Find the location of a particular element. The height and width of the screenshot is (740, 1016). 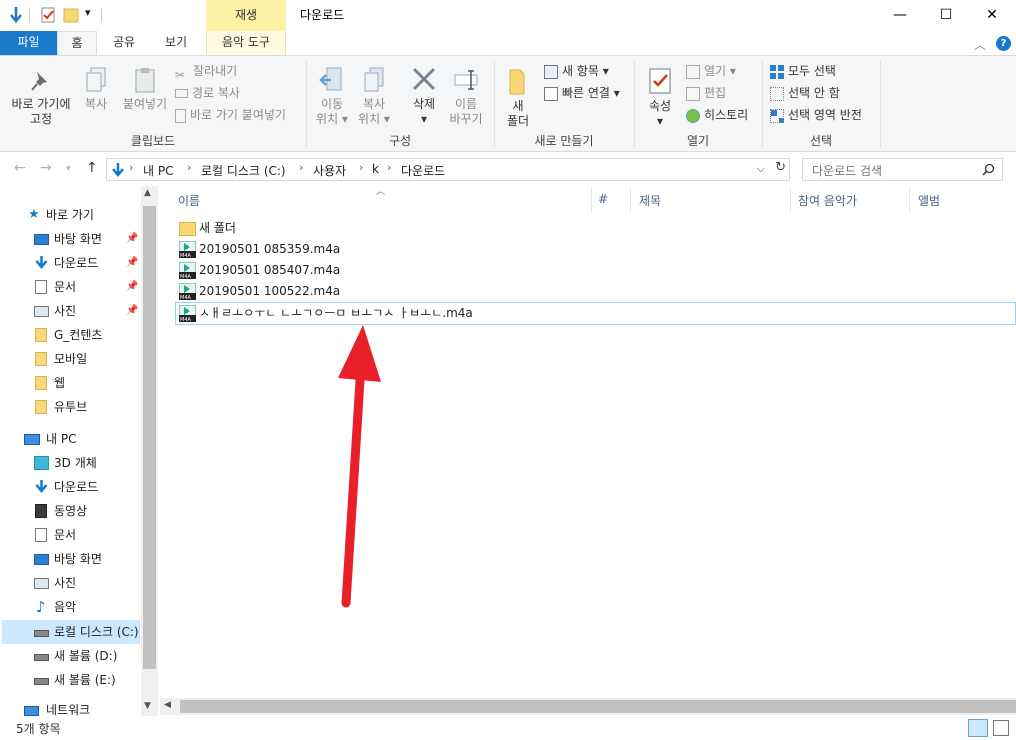

column-header-album: 앨범 is located at coordinates (929, 200).